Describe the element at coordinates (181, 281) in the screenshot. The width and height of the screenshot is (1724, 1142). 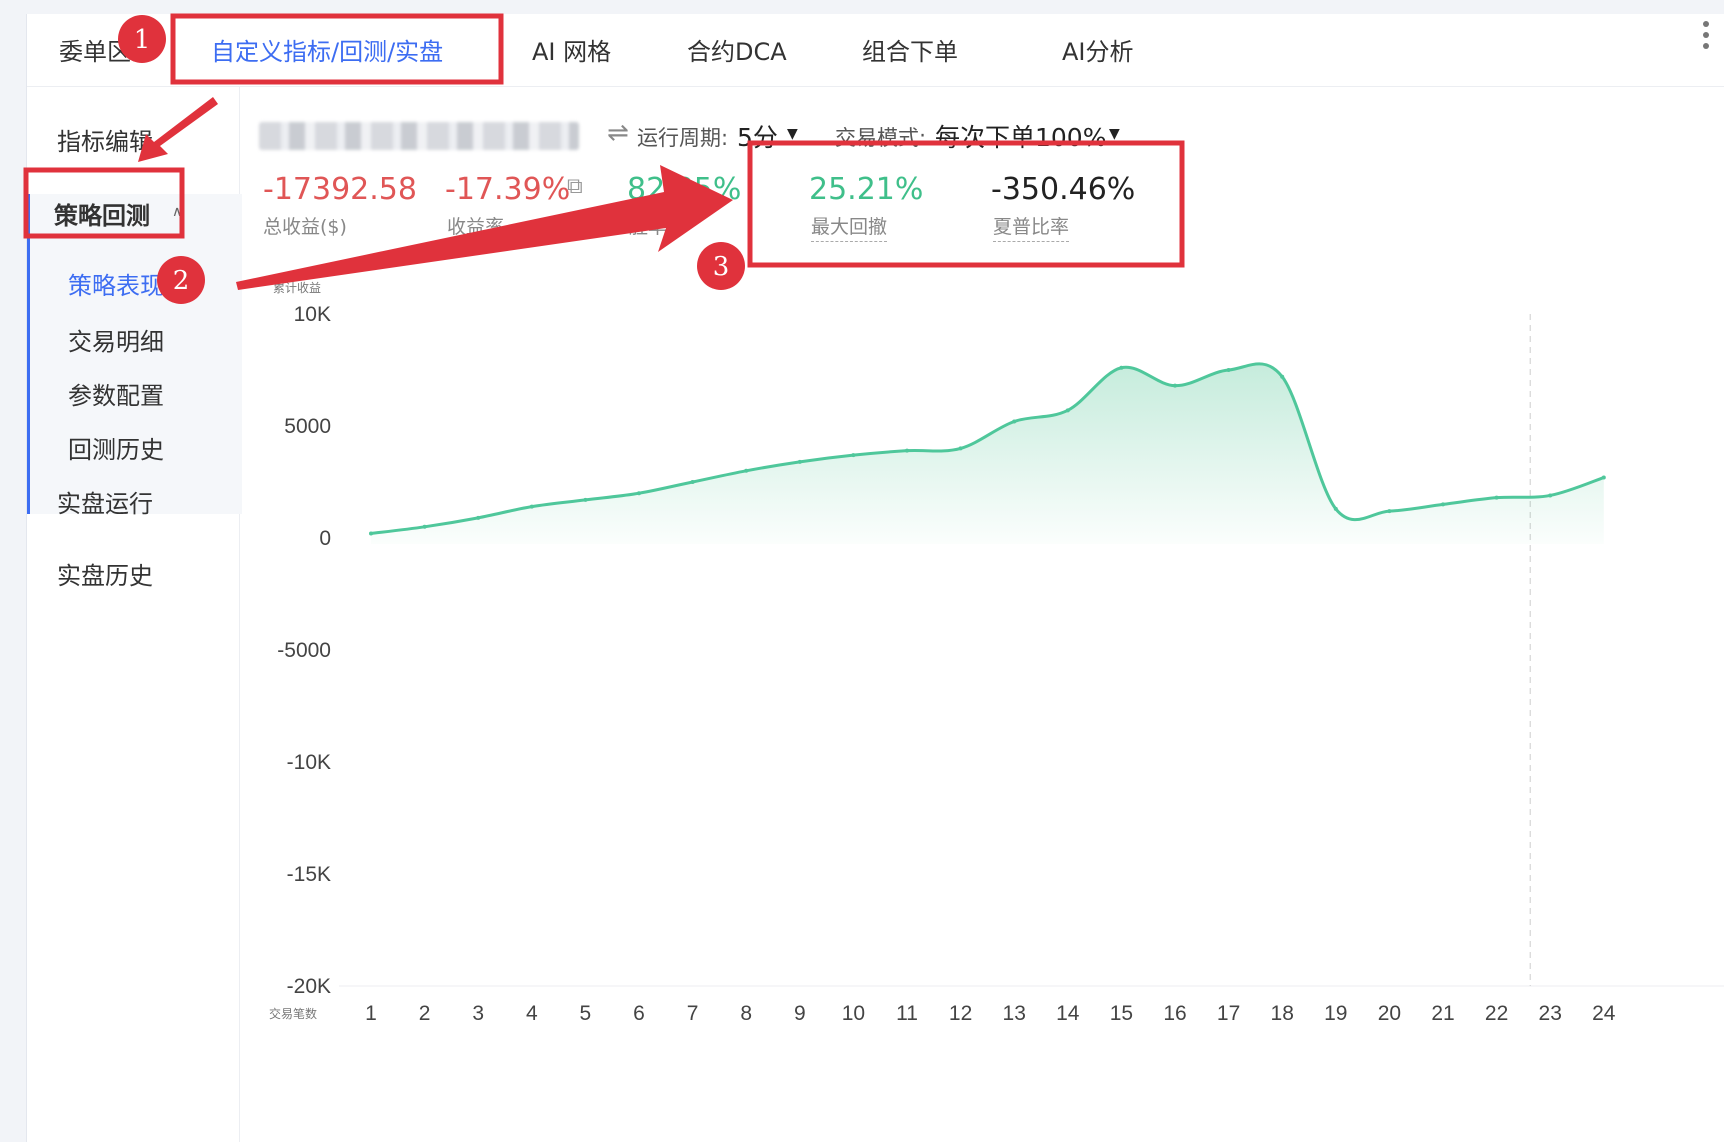
I see `step-badge-2-label: 2` at that location.